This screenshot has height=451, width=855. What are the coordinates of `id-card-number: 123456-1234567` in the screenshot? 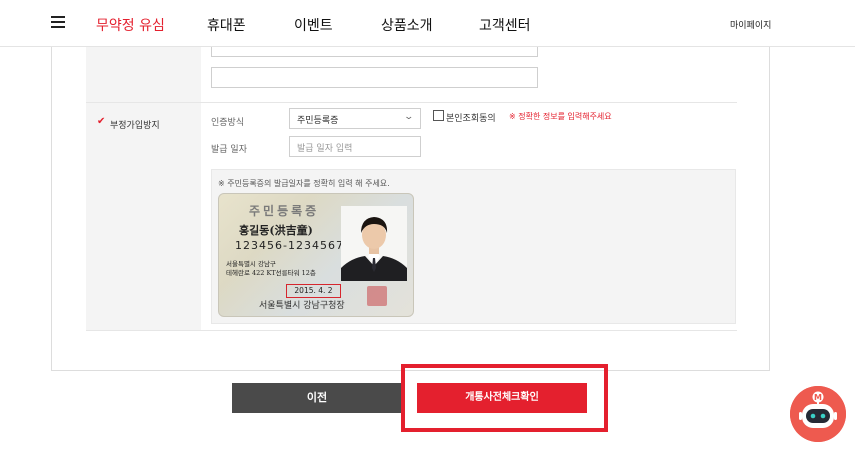 It's located at (289, 245).